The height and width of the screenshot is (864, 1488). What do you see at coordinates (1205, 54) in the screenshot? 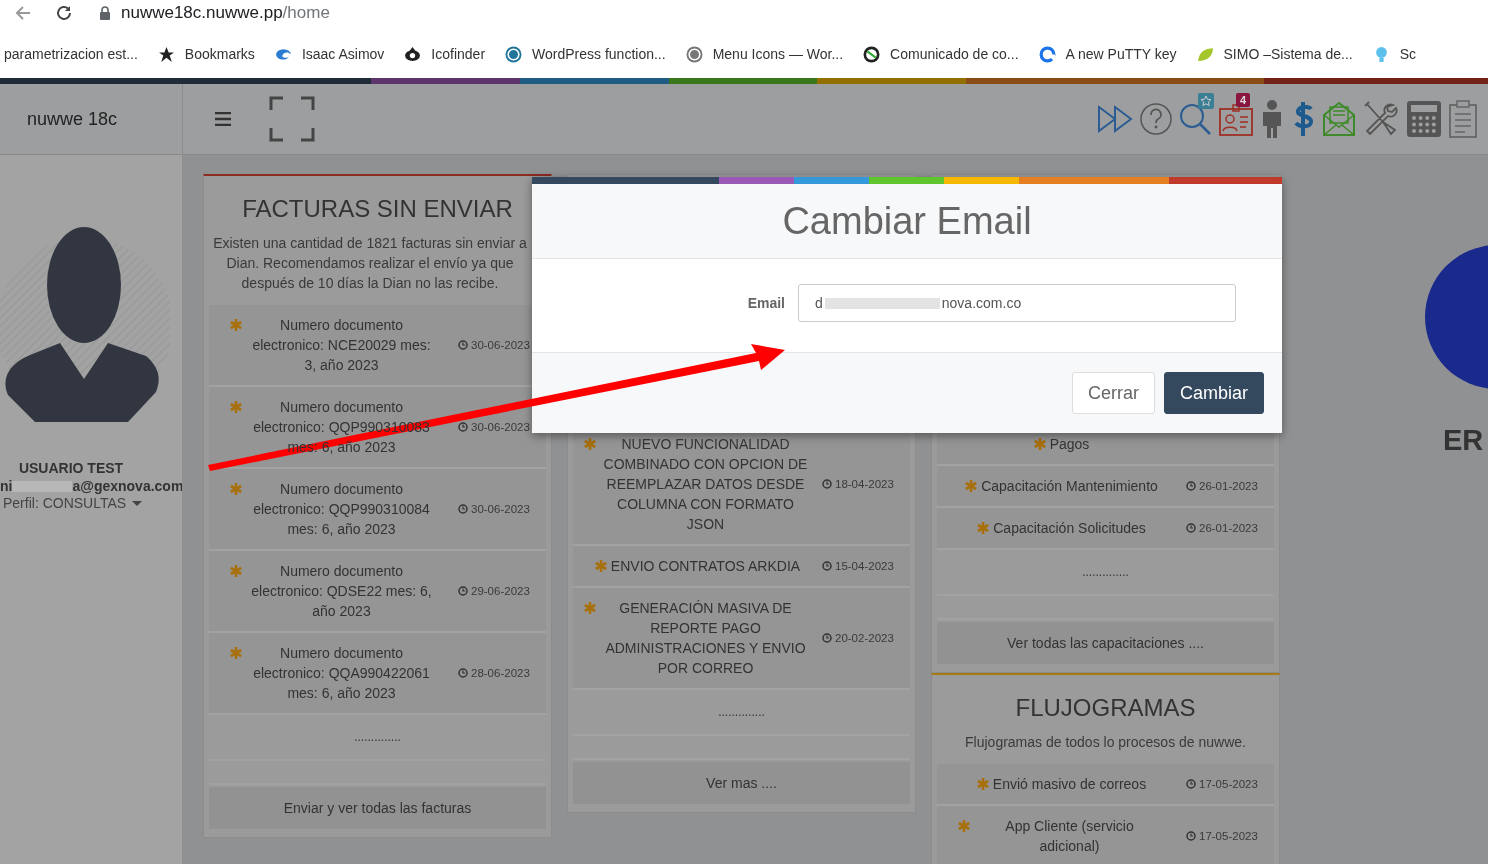
I see `leaf-icon` at bounding box center [1205, 54].